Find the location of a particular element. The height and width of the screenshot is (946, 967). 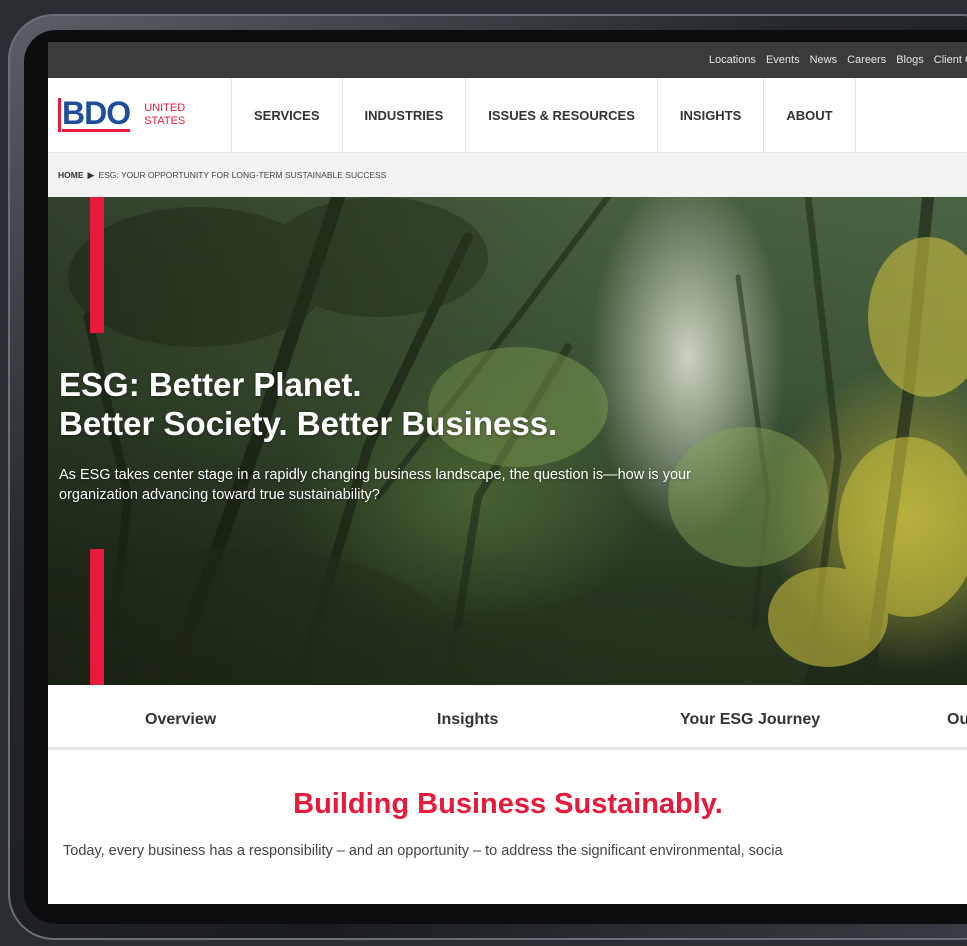

bdo-logo: BDO UNITED STATES is located at coordinates (140, 115).